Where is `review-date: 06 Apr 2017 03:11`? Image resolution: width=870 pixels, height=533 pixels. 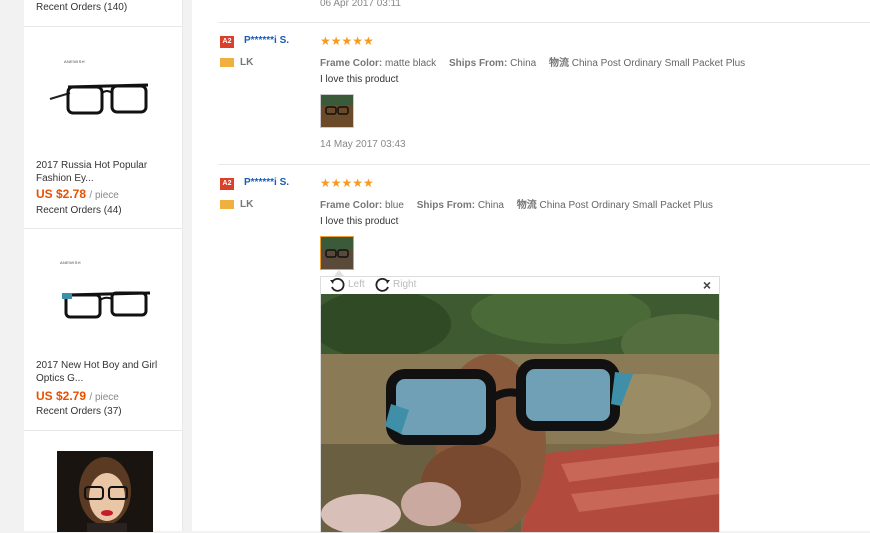 review-date: 06 Apr 2017 03:11 is located at coordinates (360, 4).